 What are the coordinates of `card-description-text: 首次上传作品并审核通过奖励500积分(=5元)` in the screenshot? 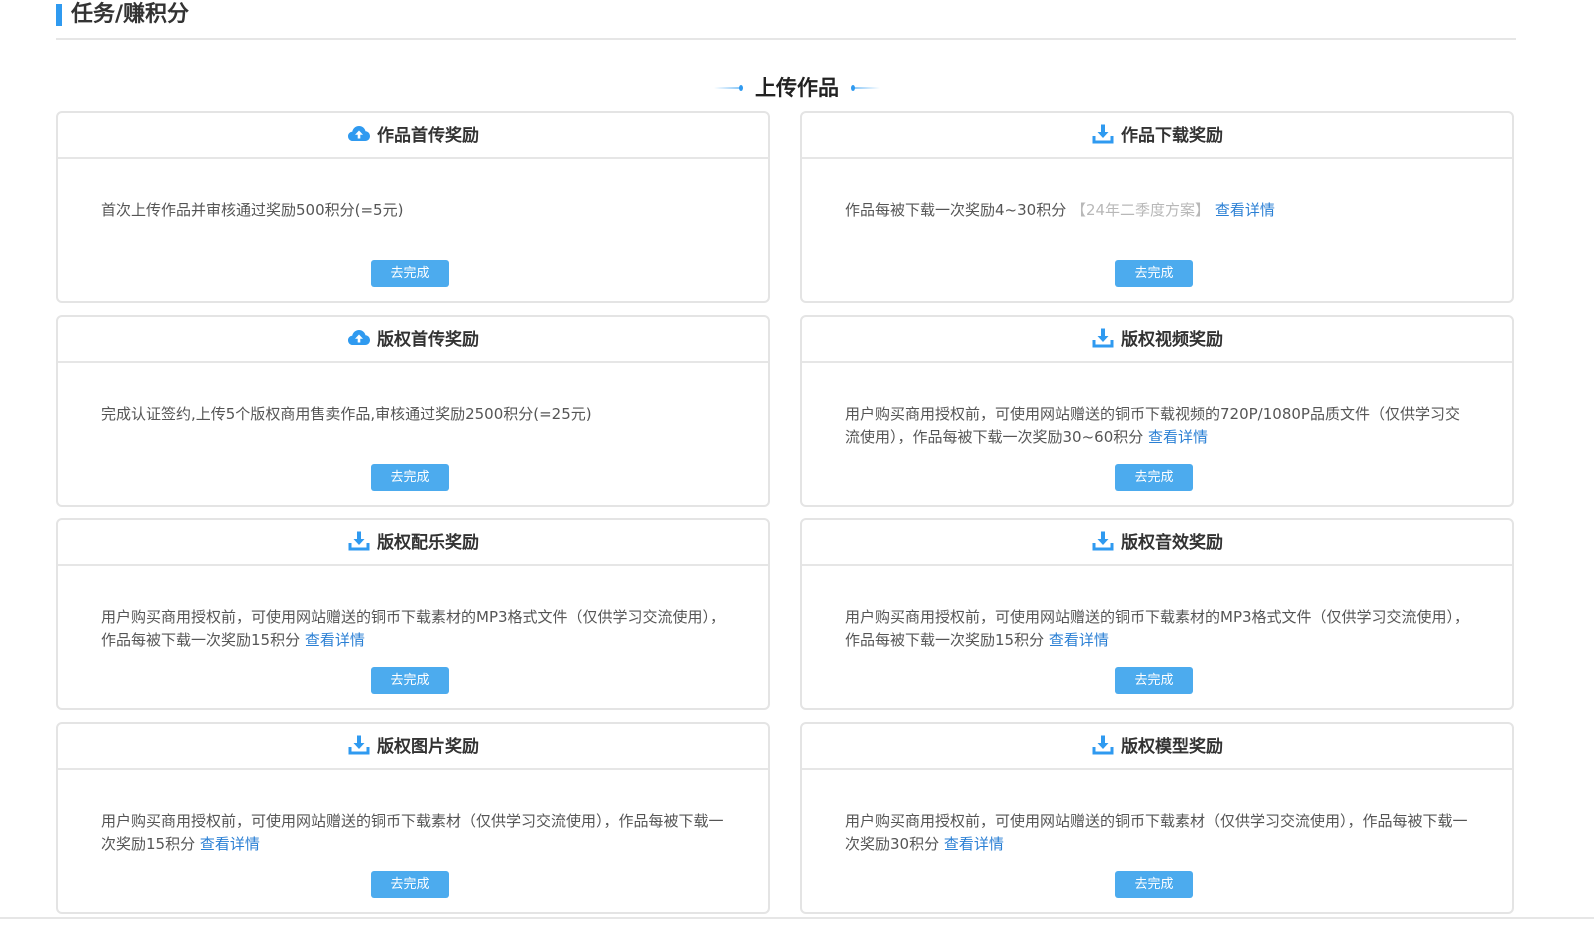 It's located at (252, 210).